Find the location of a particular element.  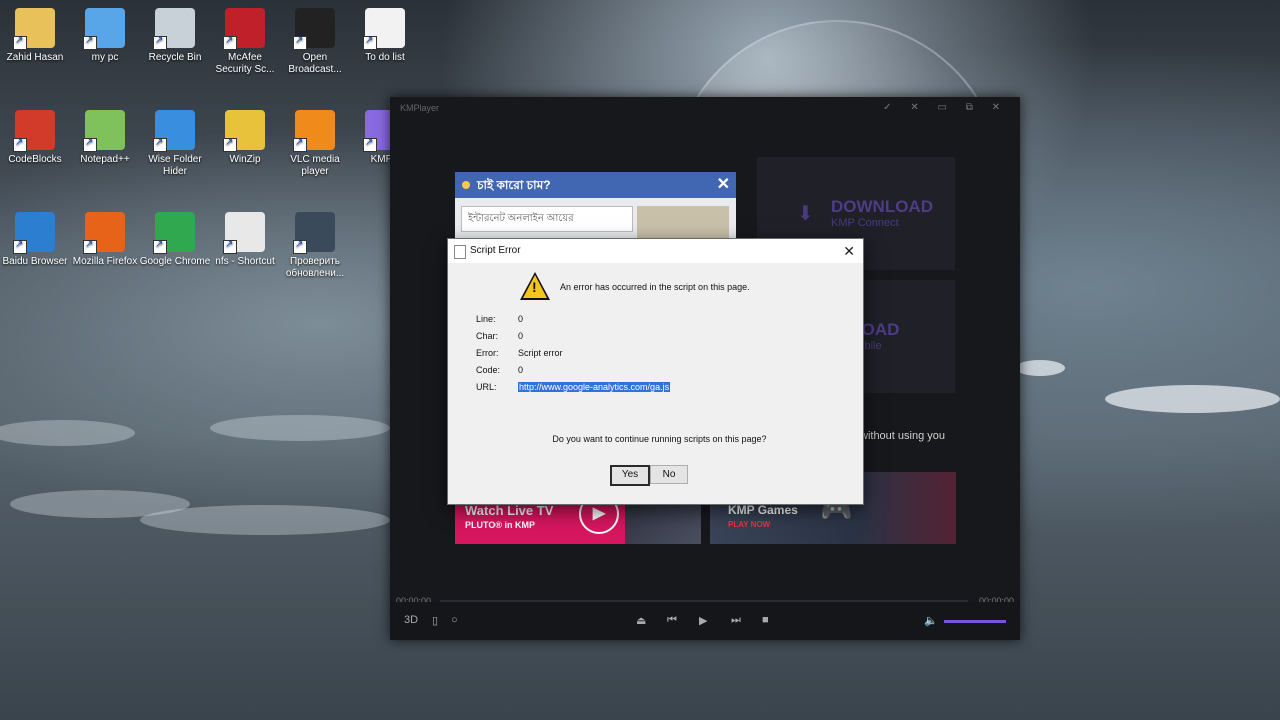

3d-button: 3D is located at coordinates (411, 620).